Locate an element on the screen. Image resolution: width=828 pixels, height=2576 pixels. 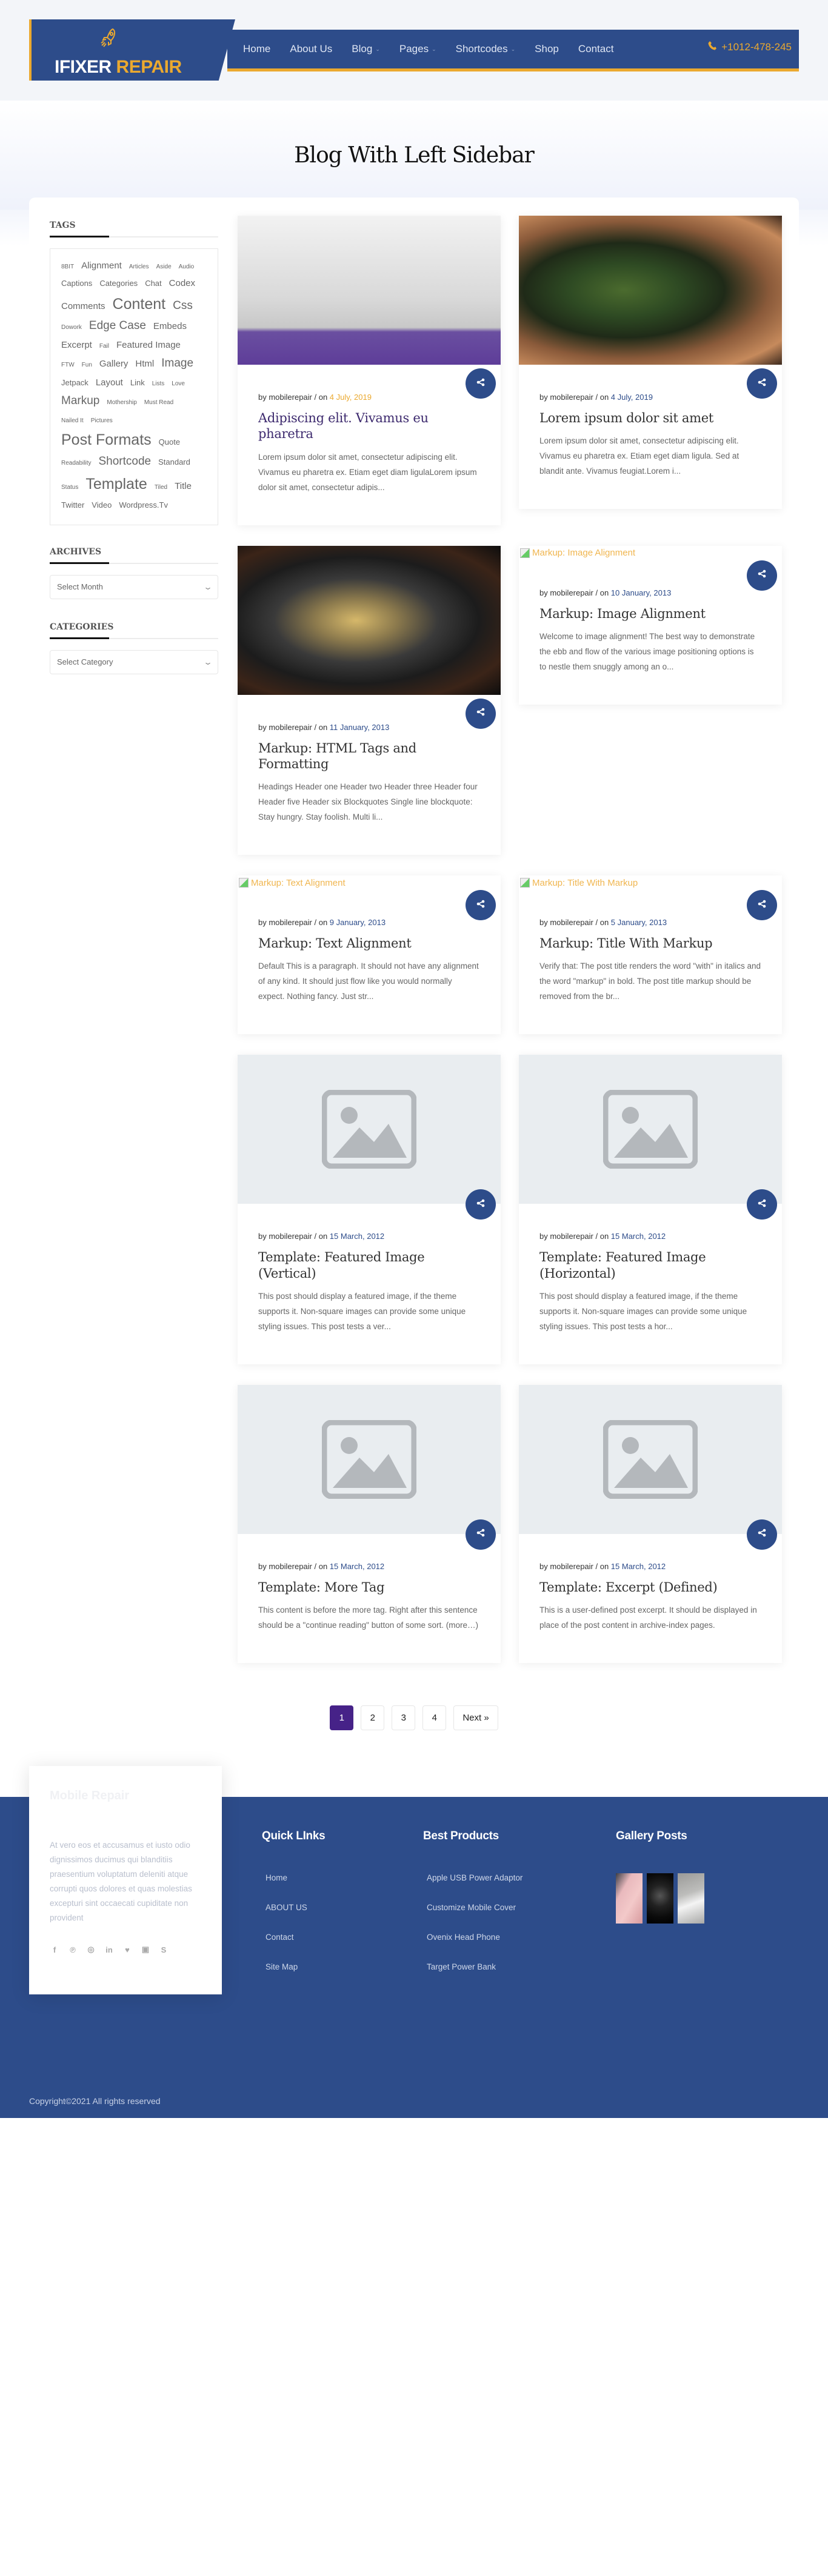
tag-link: Standard is located at coordinates (174, 462).